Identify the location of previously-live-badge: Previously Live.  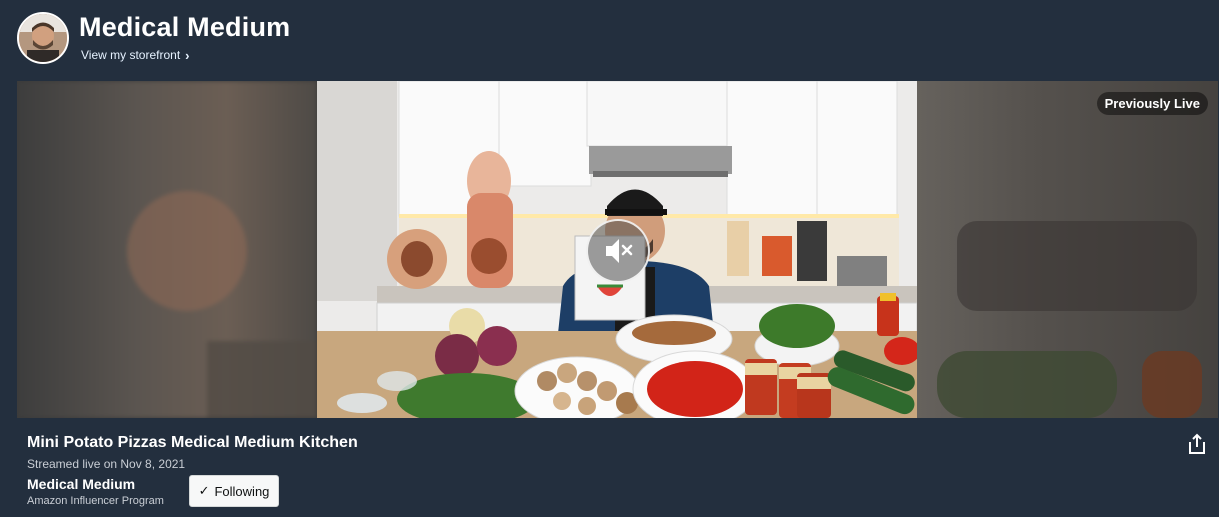
(1152, 103).